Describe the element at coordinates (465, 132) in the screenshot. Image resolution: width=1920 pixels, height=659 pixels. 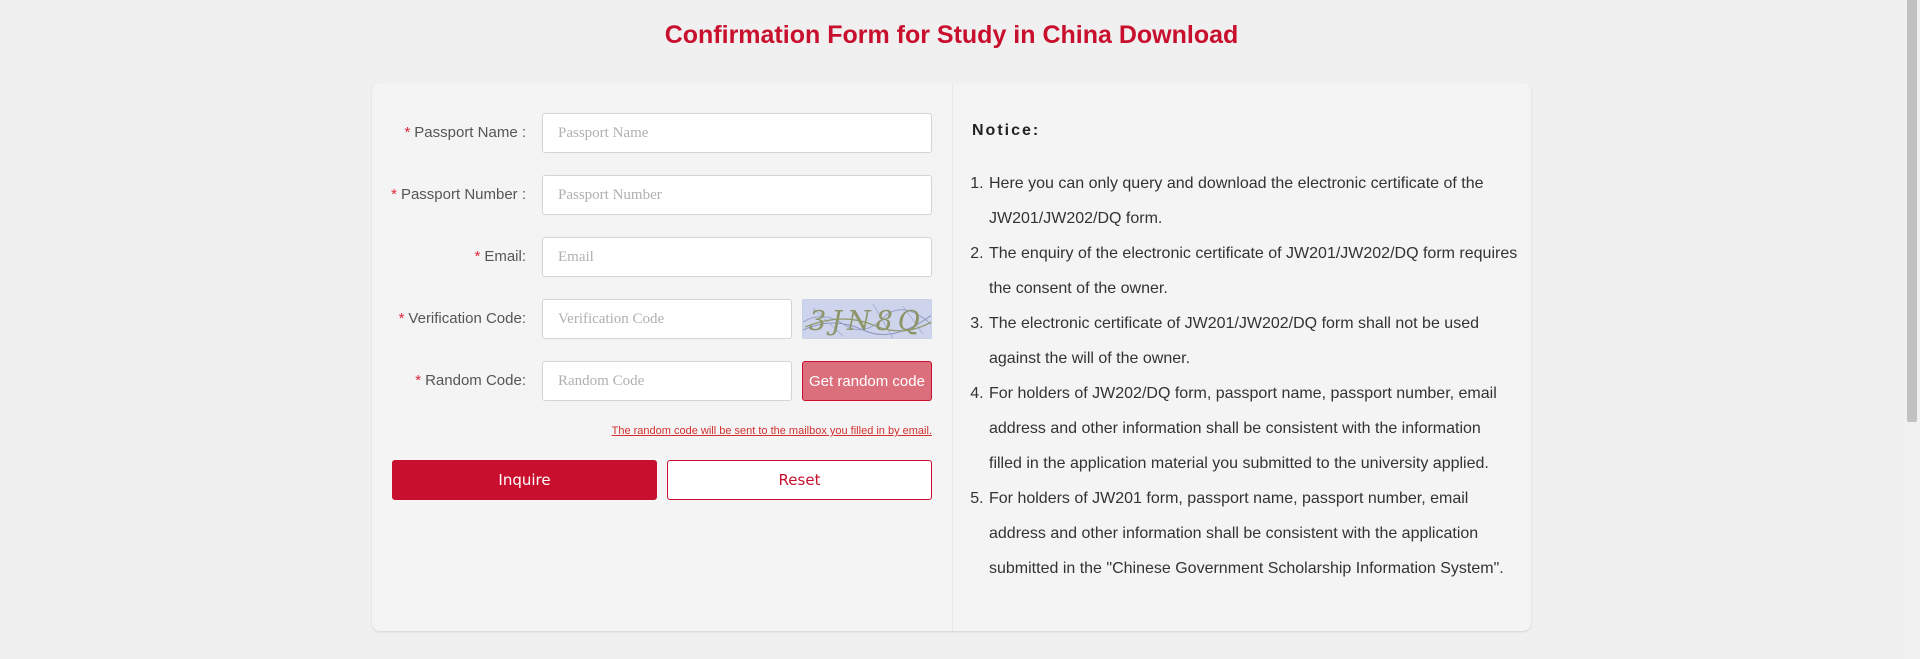
I see `passport-name-label: * Passport Name :` at that location.